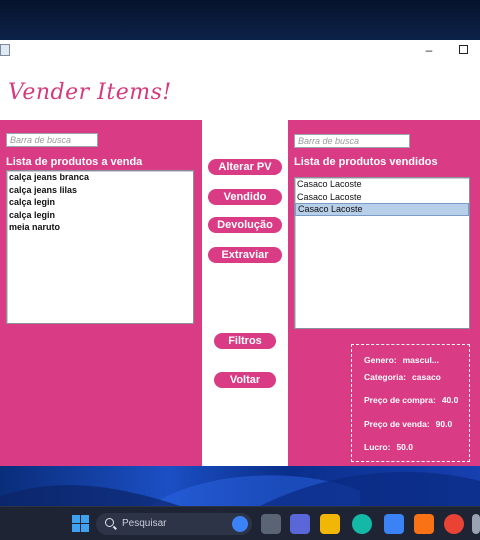 Image resolution: width=480 pixels, height=540 pixels. What do you see at coordinates (380, 360) in the screenshot?
I see `genero-label: Genero:` at bounding box center [380, 360].